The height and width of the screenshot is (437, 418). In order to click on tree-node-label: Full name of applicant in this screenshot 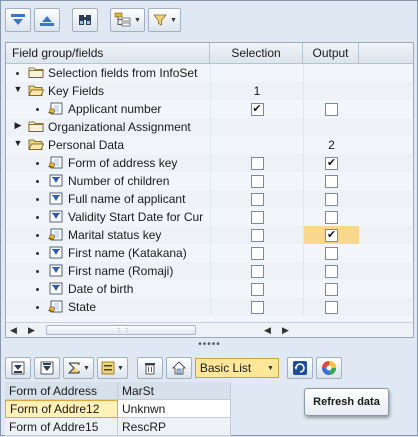, I will do `click(126, 199)`.